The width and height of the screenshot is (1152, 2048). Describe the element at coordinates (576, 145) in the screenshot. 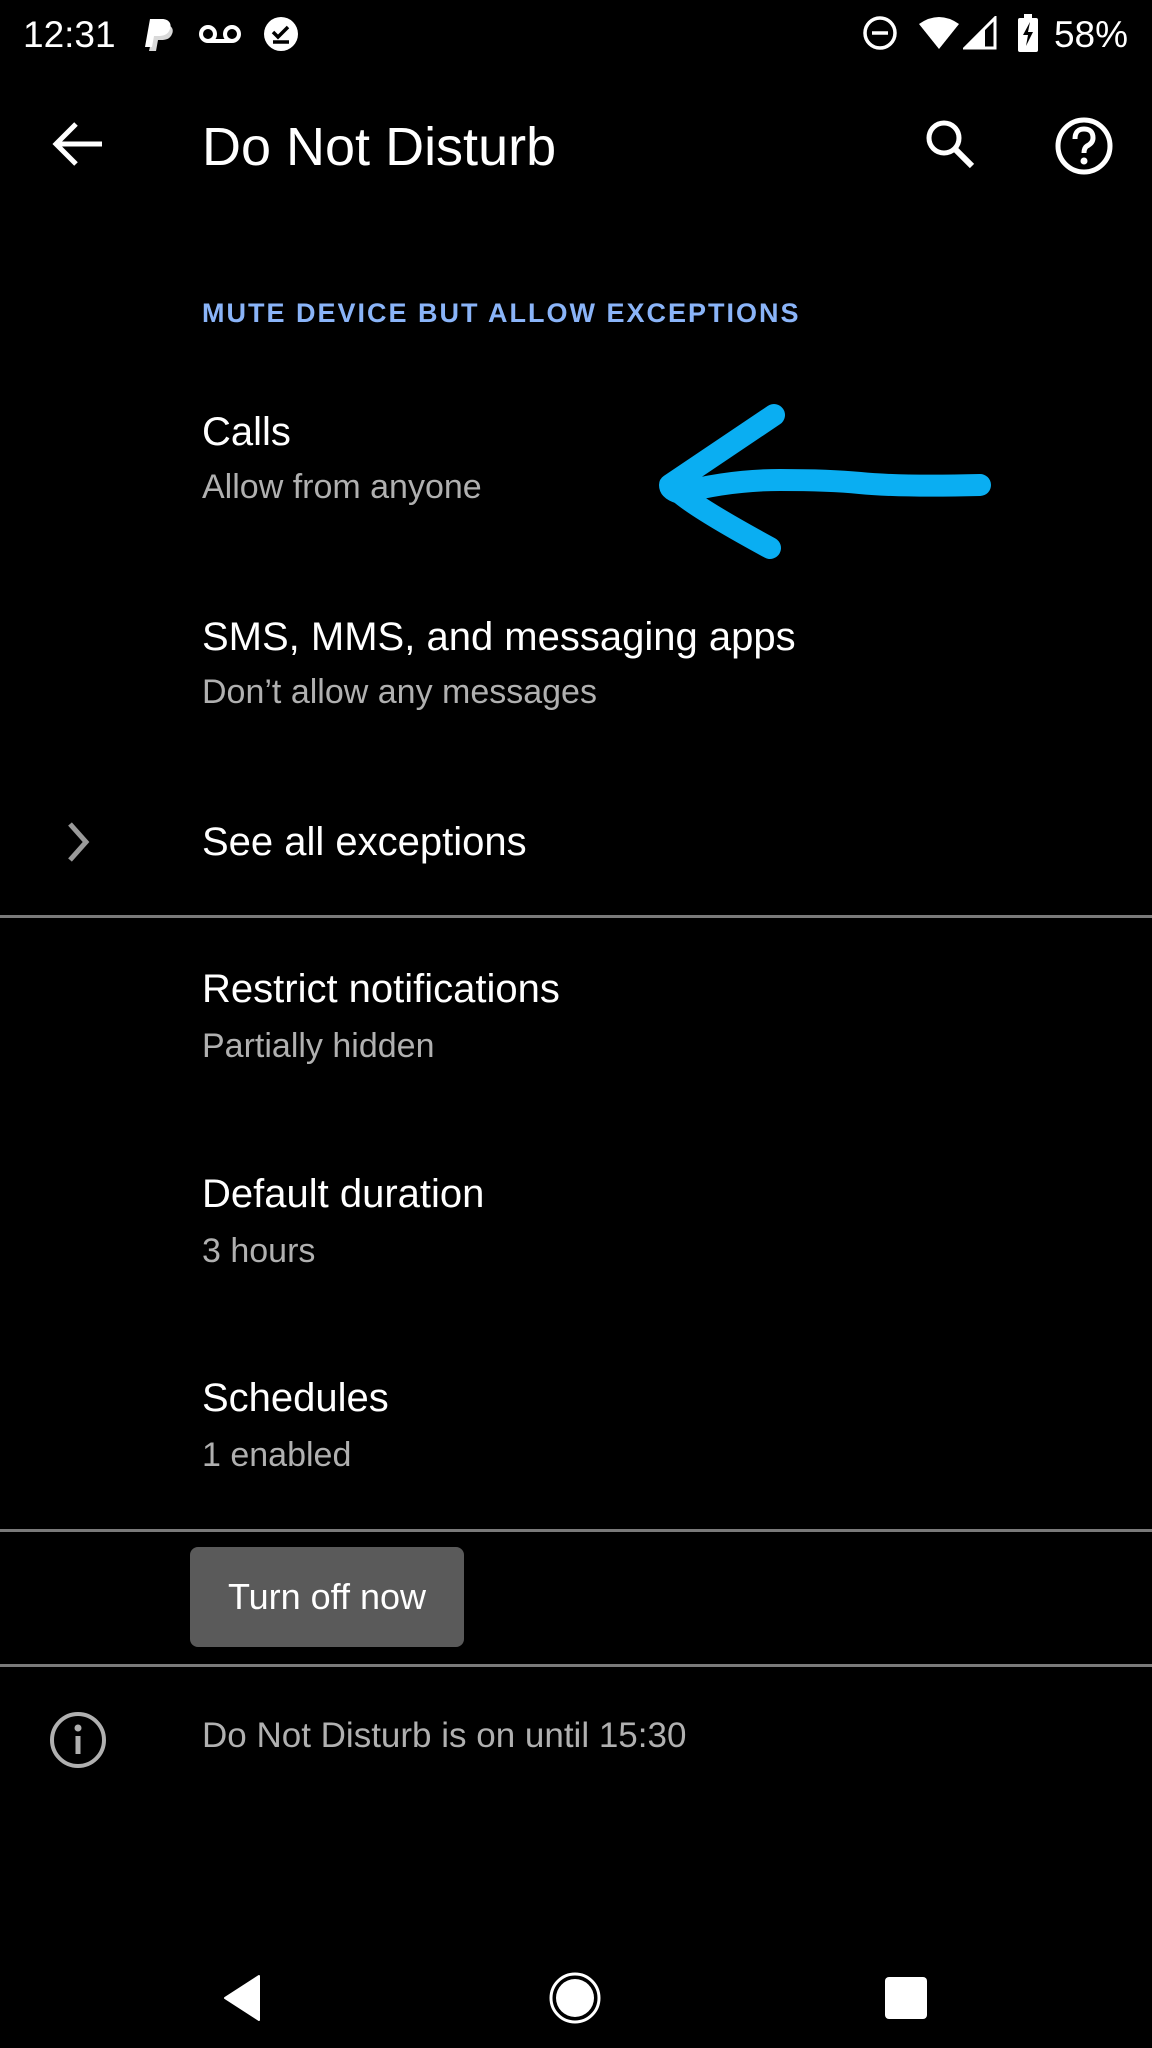

I see `app-bar: Do Not Disturb` at that location.